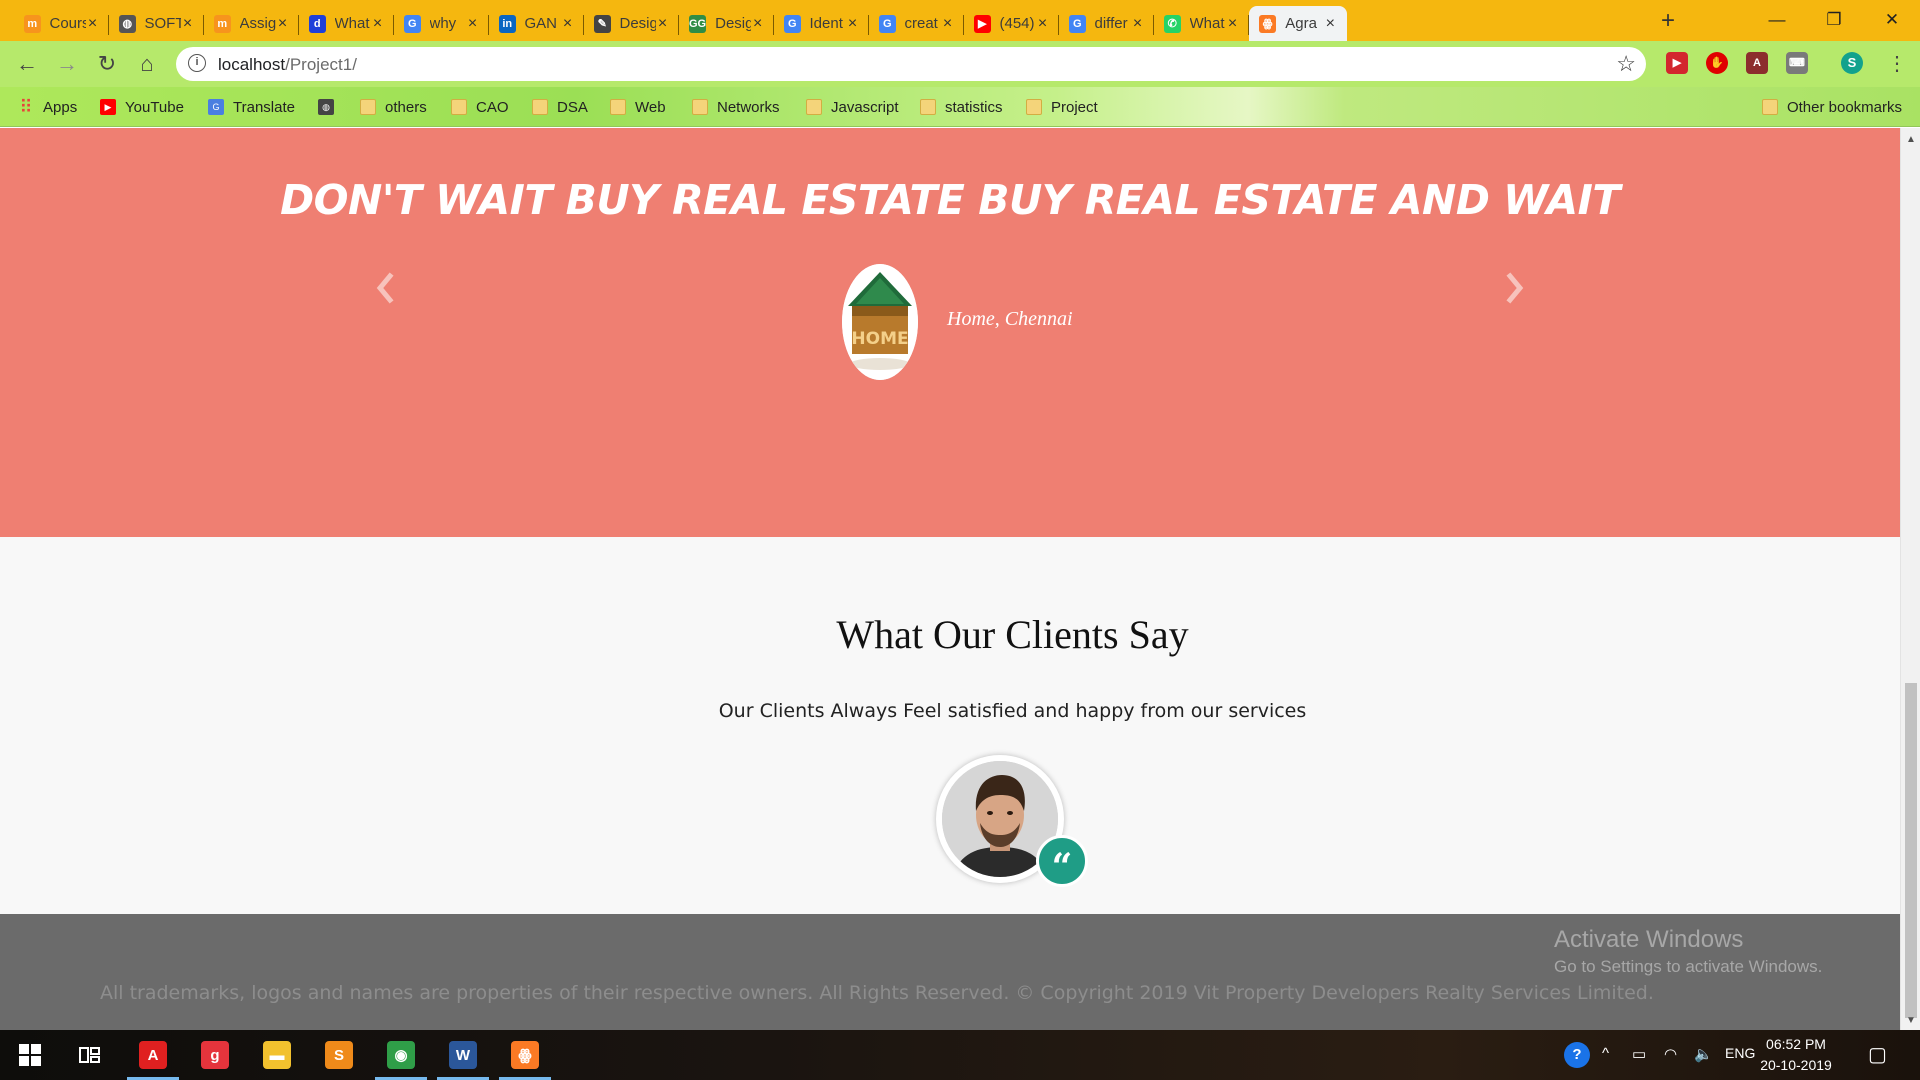  I want to click on home-image-text: HOME, so click(879, 339).